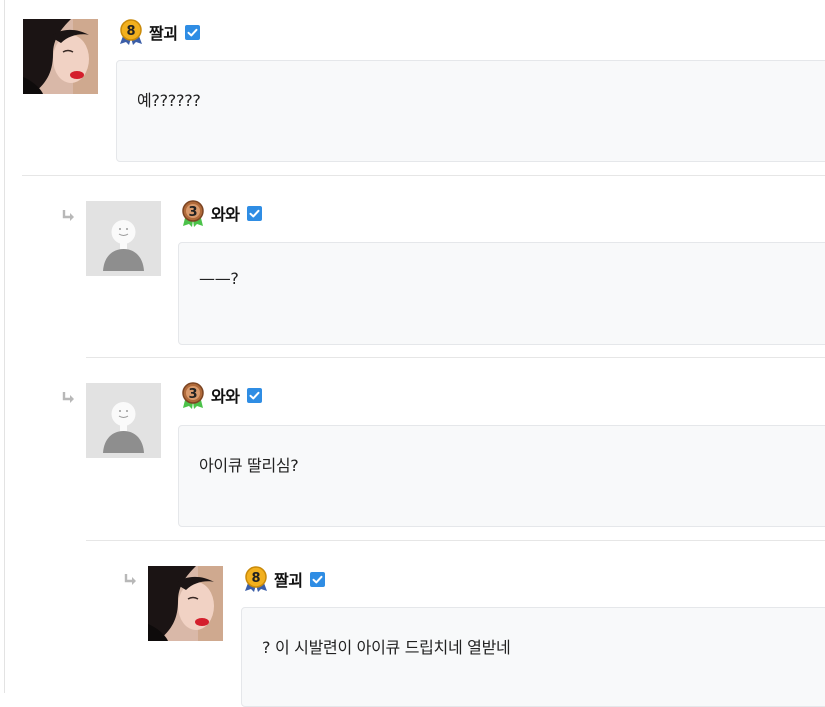 This screenshot has height=707, width=825. I want to click on comment-text: 아이큐 딸리심?, so click(249, 465).